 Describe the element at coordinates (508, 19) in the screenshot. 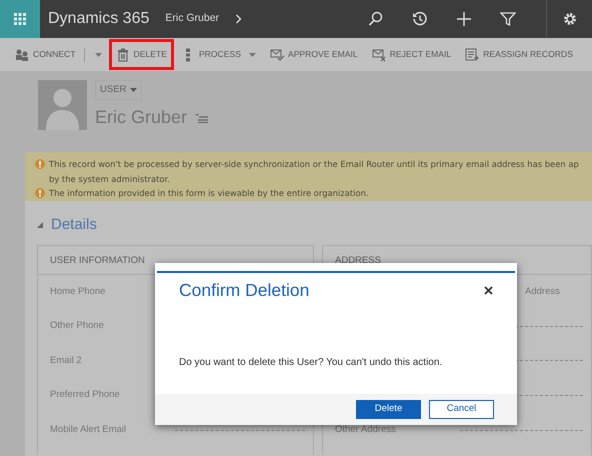

I see `filter-icon` at that location.